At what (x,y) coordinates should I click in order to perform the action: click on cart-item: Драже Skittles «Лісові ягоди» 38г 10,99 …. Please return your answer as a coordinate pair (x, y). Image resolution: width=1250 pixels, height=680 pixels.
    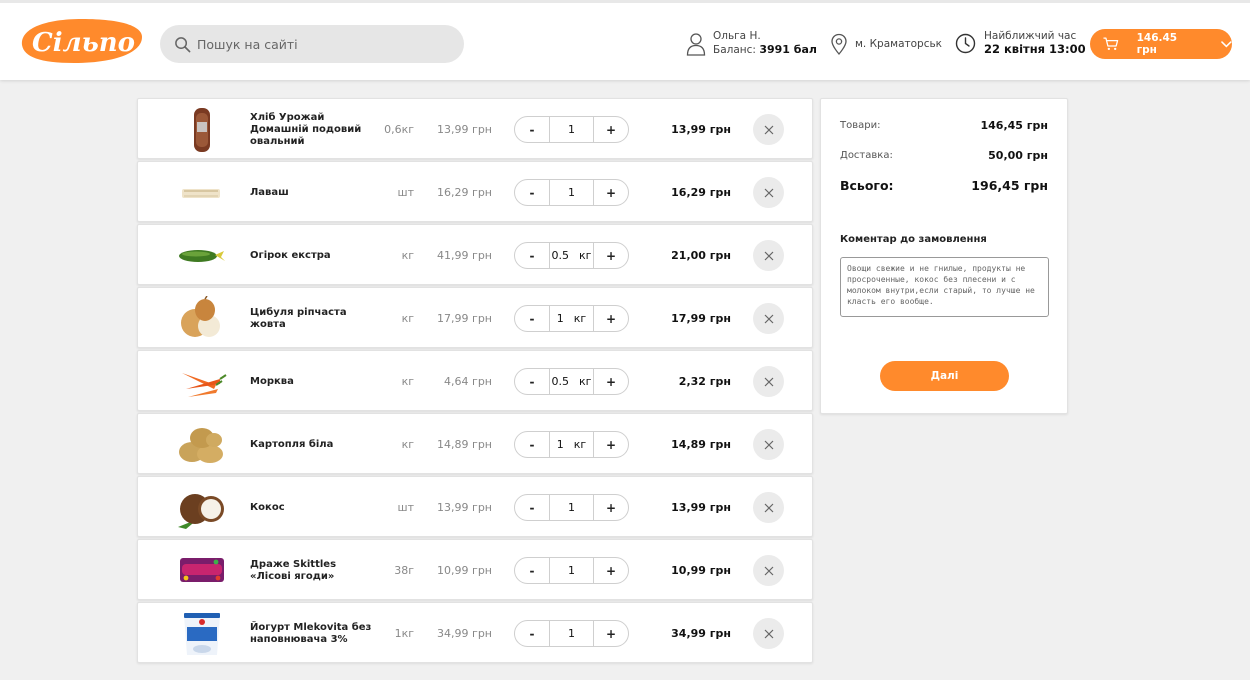
    Looking at the image, I should click on (475, 569).